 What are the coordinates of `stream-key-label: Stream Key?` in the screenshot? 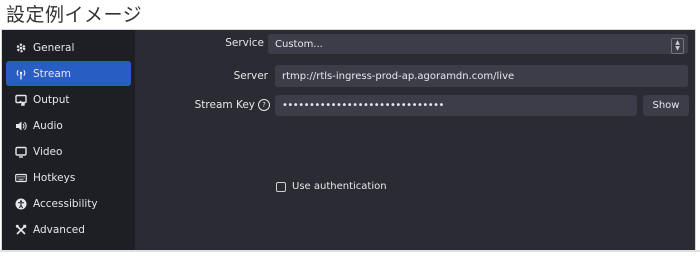 It's located at (222, 105).